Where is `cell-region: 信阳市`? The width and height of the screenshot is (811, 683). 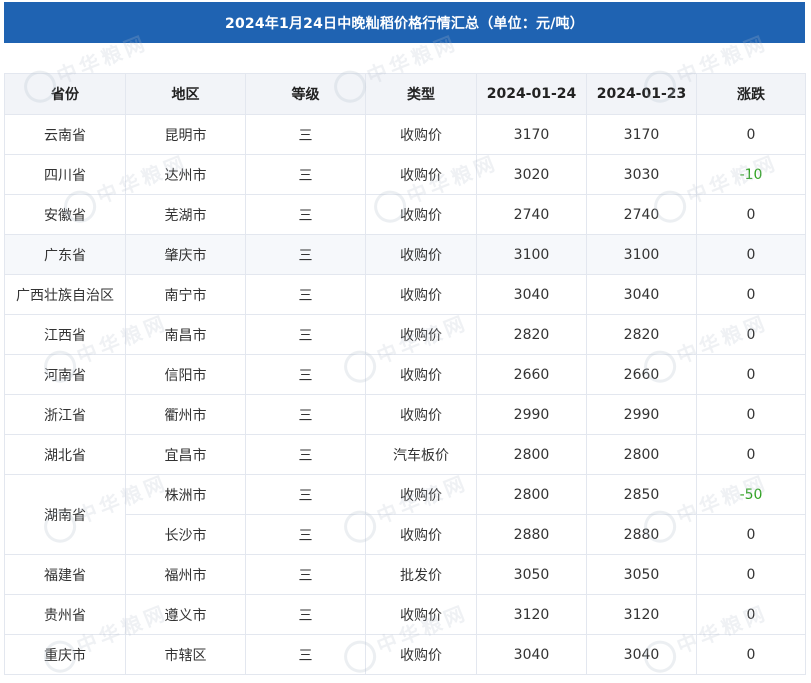
cell-region: 信阳市 is located at coordinates (185, 374).